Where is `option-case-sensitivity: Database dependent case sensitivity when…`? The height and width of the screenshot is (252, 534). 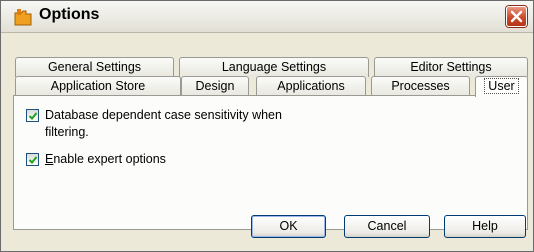
option-case-sensitivity: Database dependent case sensitivity when… is located at coordinates (154, 124).